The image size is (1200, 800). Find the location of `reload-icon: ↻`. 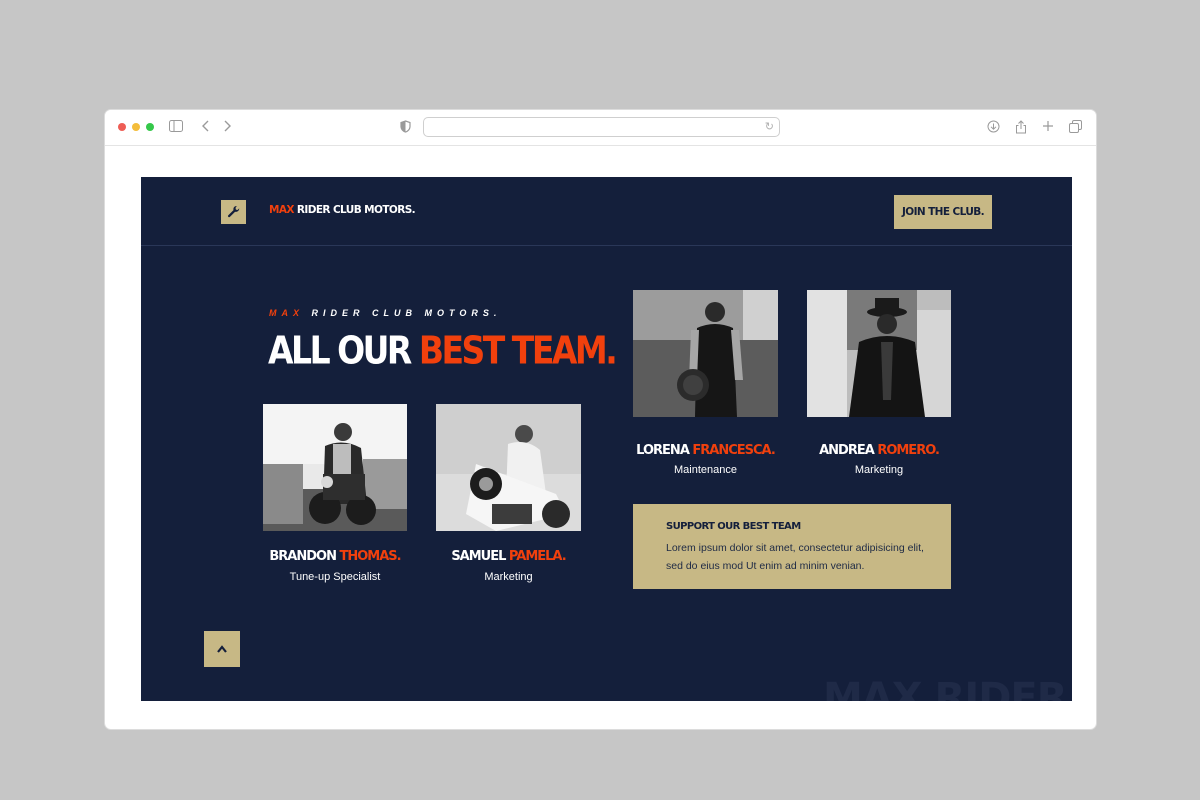

reload-icon: ↻ is located at coordinates (769, 126).